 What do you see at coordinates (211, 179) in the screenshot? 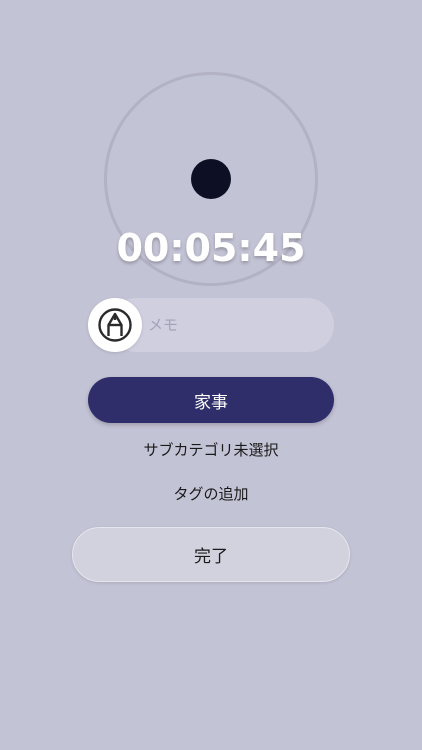
I see `timer-dial-indicator-dot` at bounding box center [211, 179].